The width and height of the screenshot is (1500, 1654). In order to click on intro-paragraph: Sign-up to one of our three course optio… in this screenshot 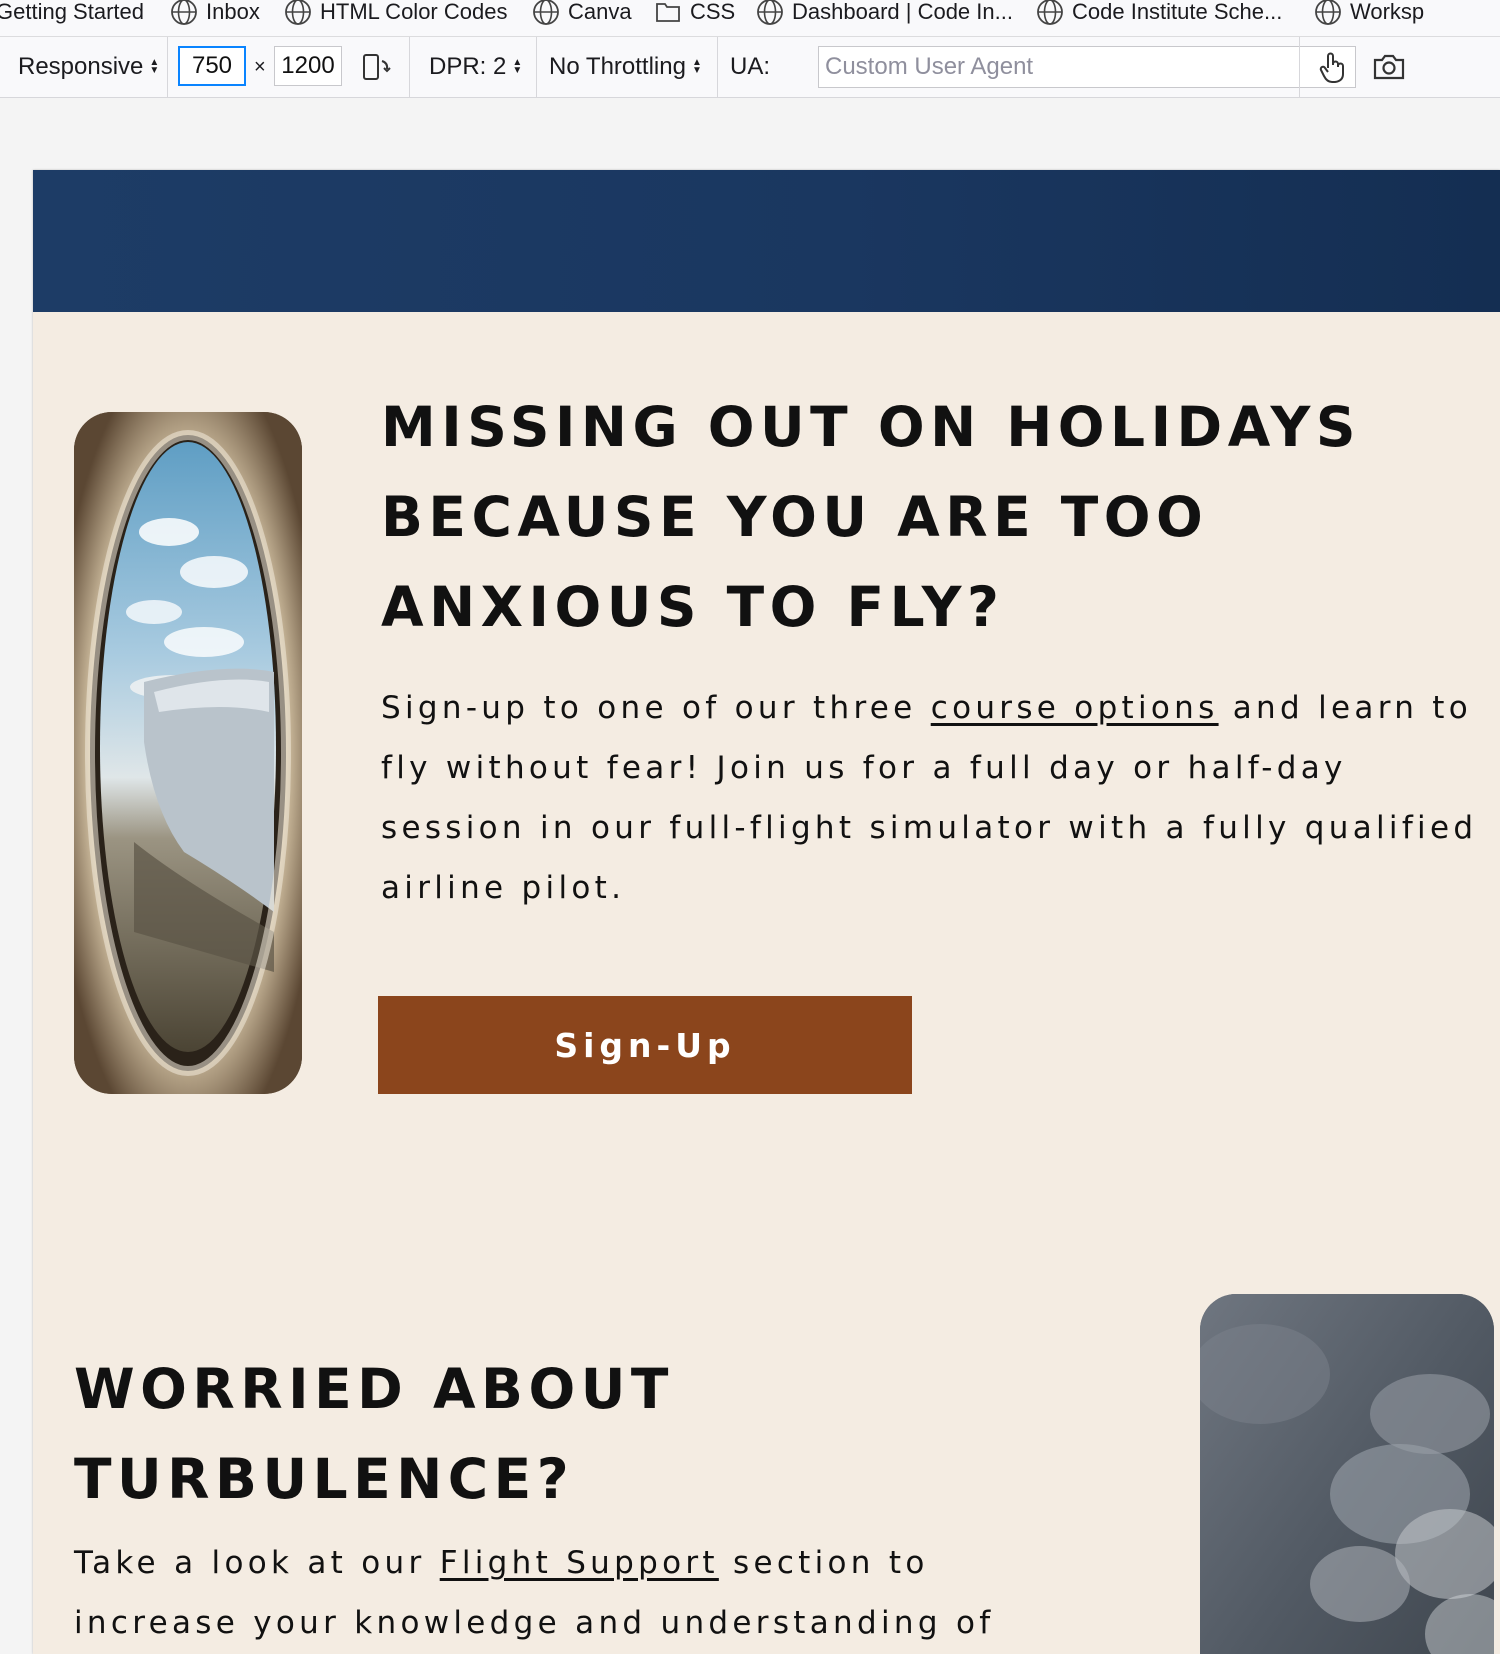, I will do `click(931, 798)`.